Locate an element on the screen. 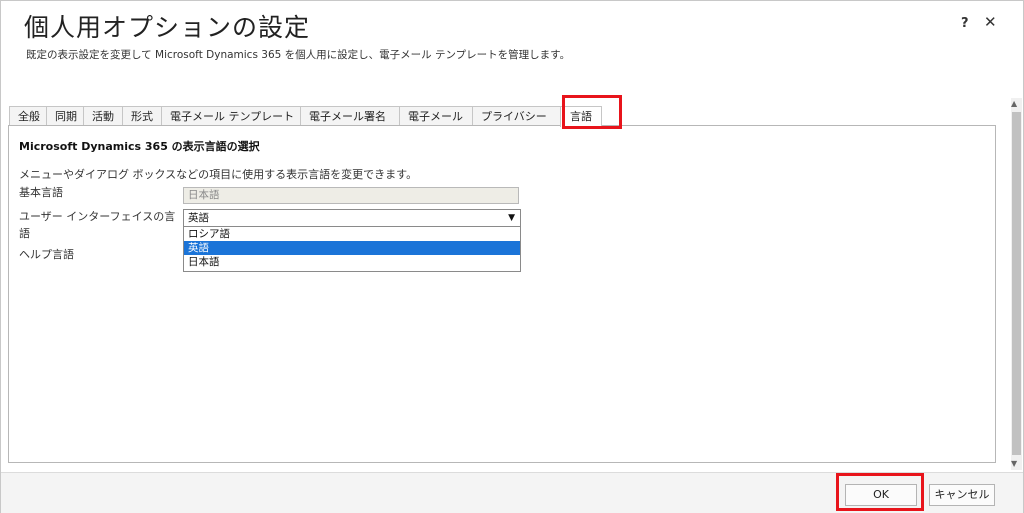 The image size is (1024, 513). close-icon: ✕ is located at coordinates (990, 22).